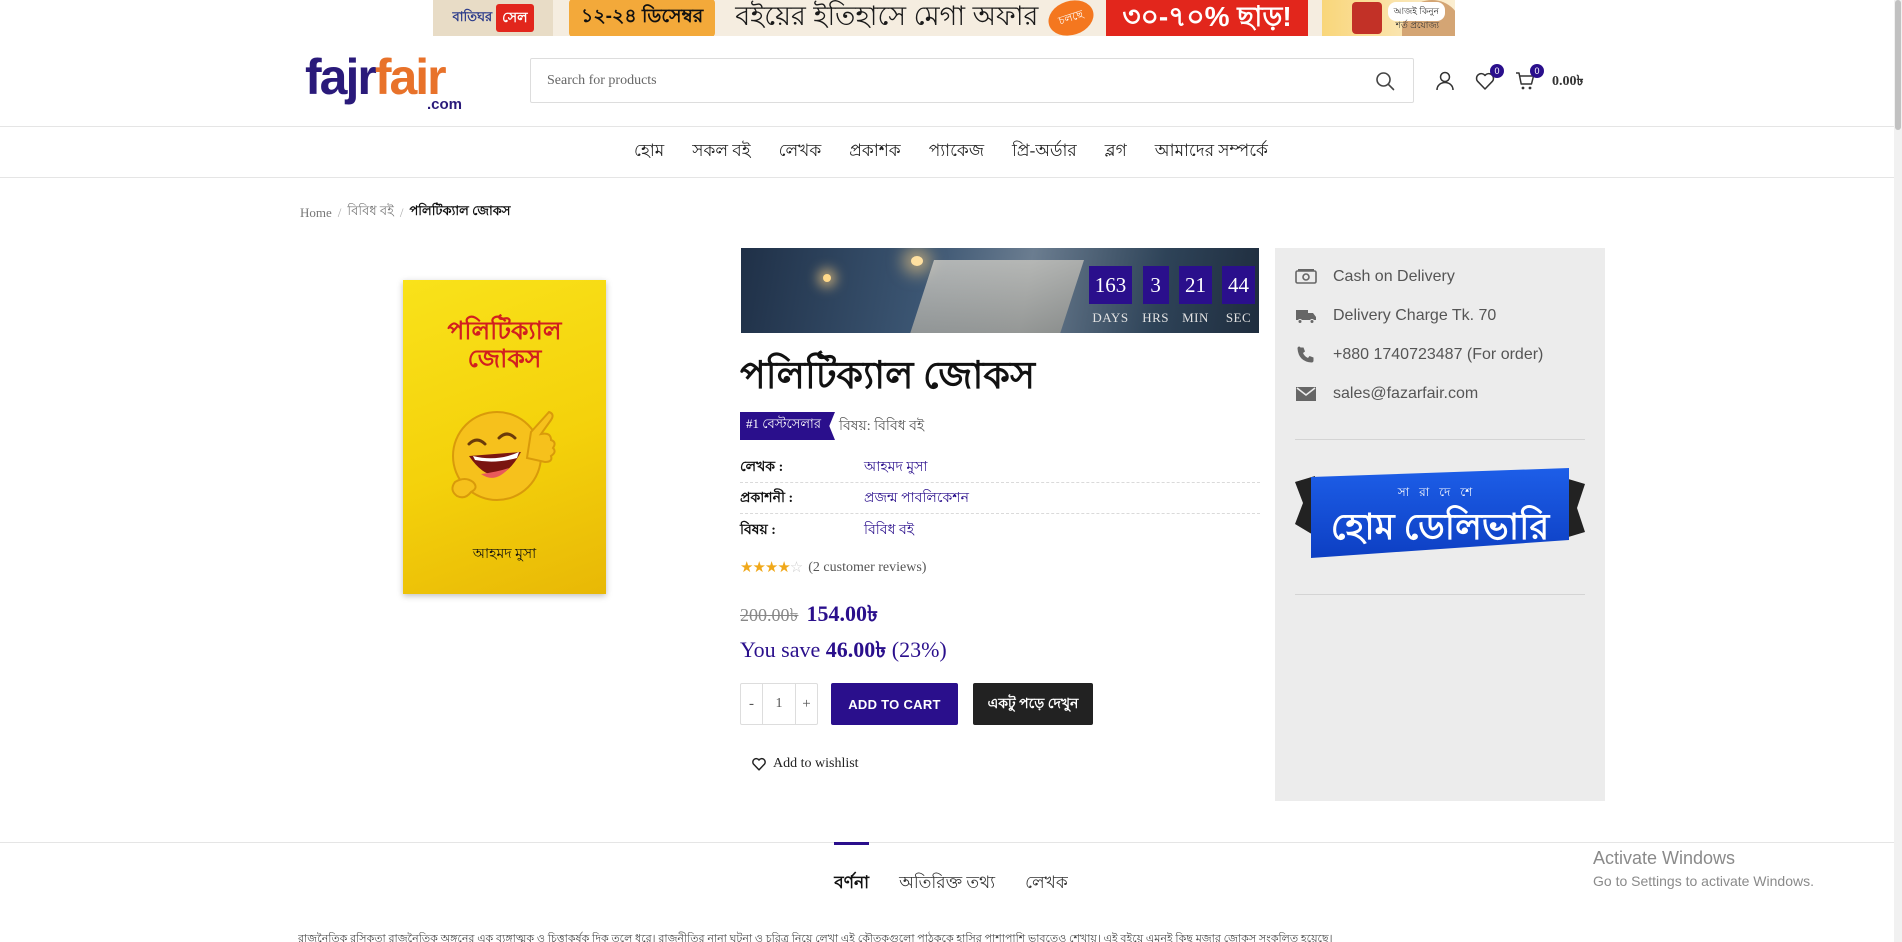  What do you see at coordinates (1527, 80) in the screenshot?
I see `cart-icon: 0` at bounding box center [1527, 80].